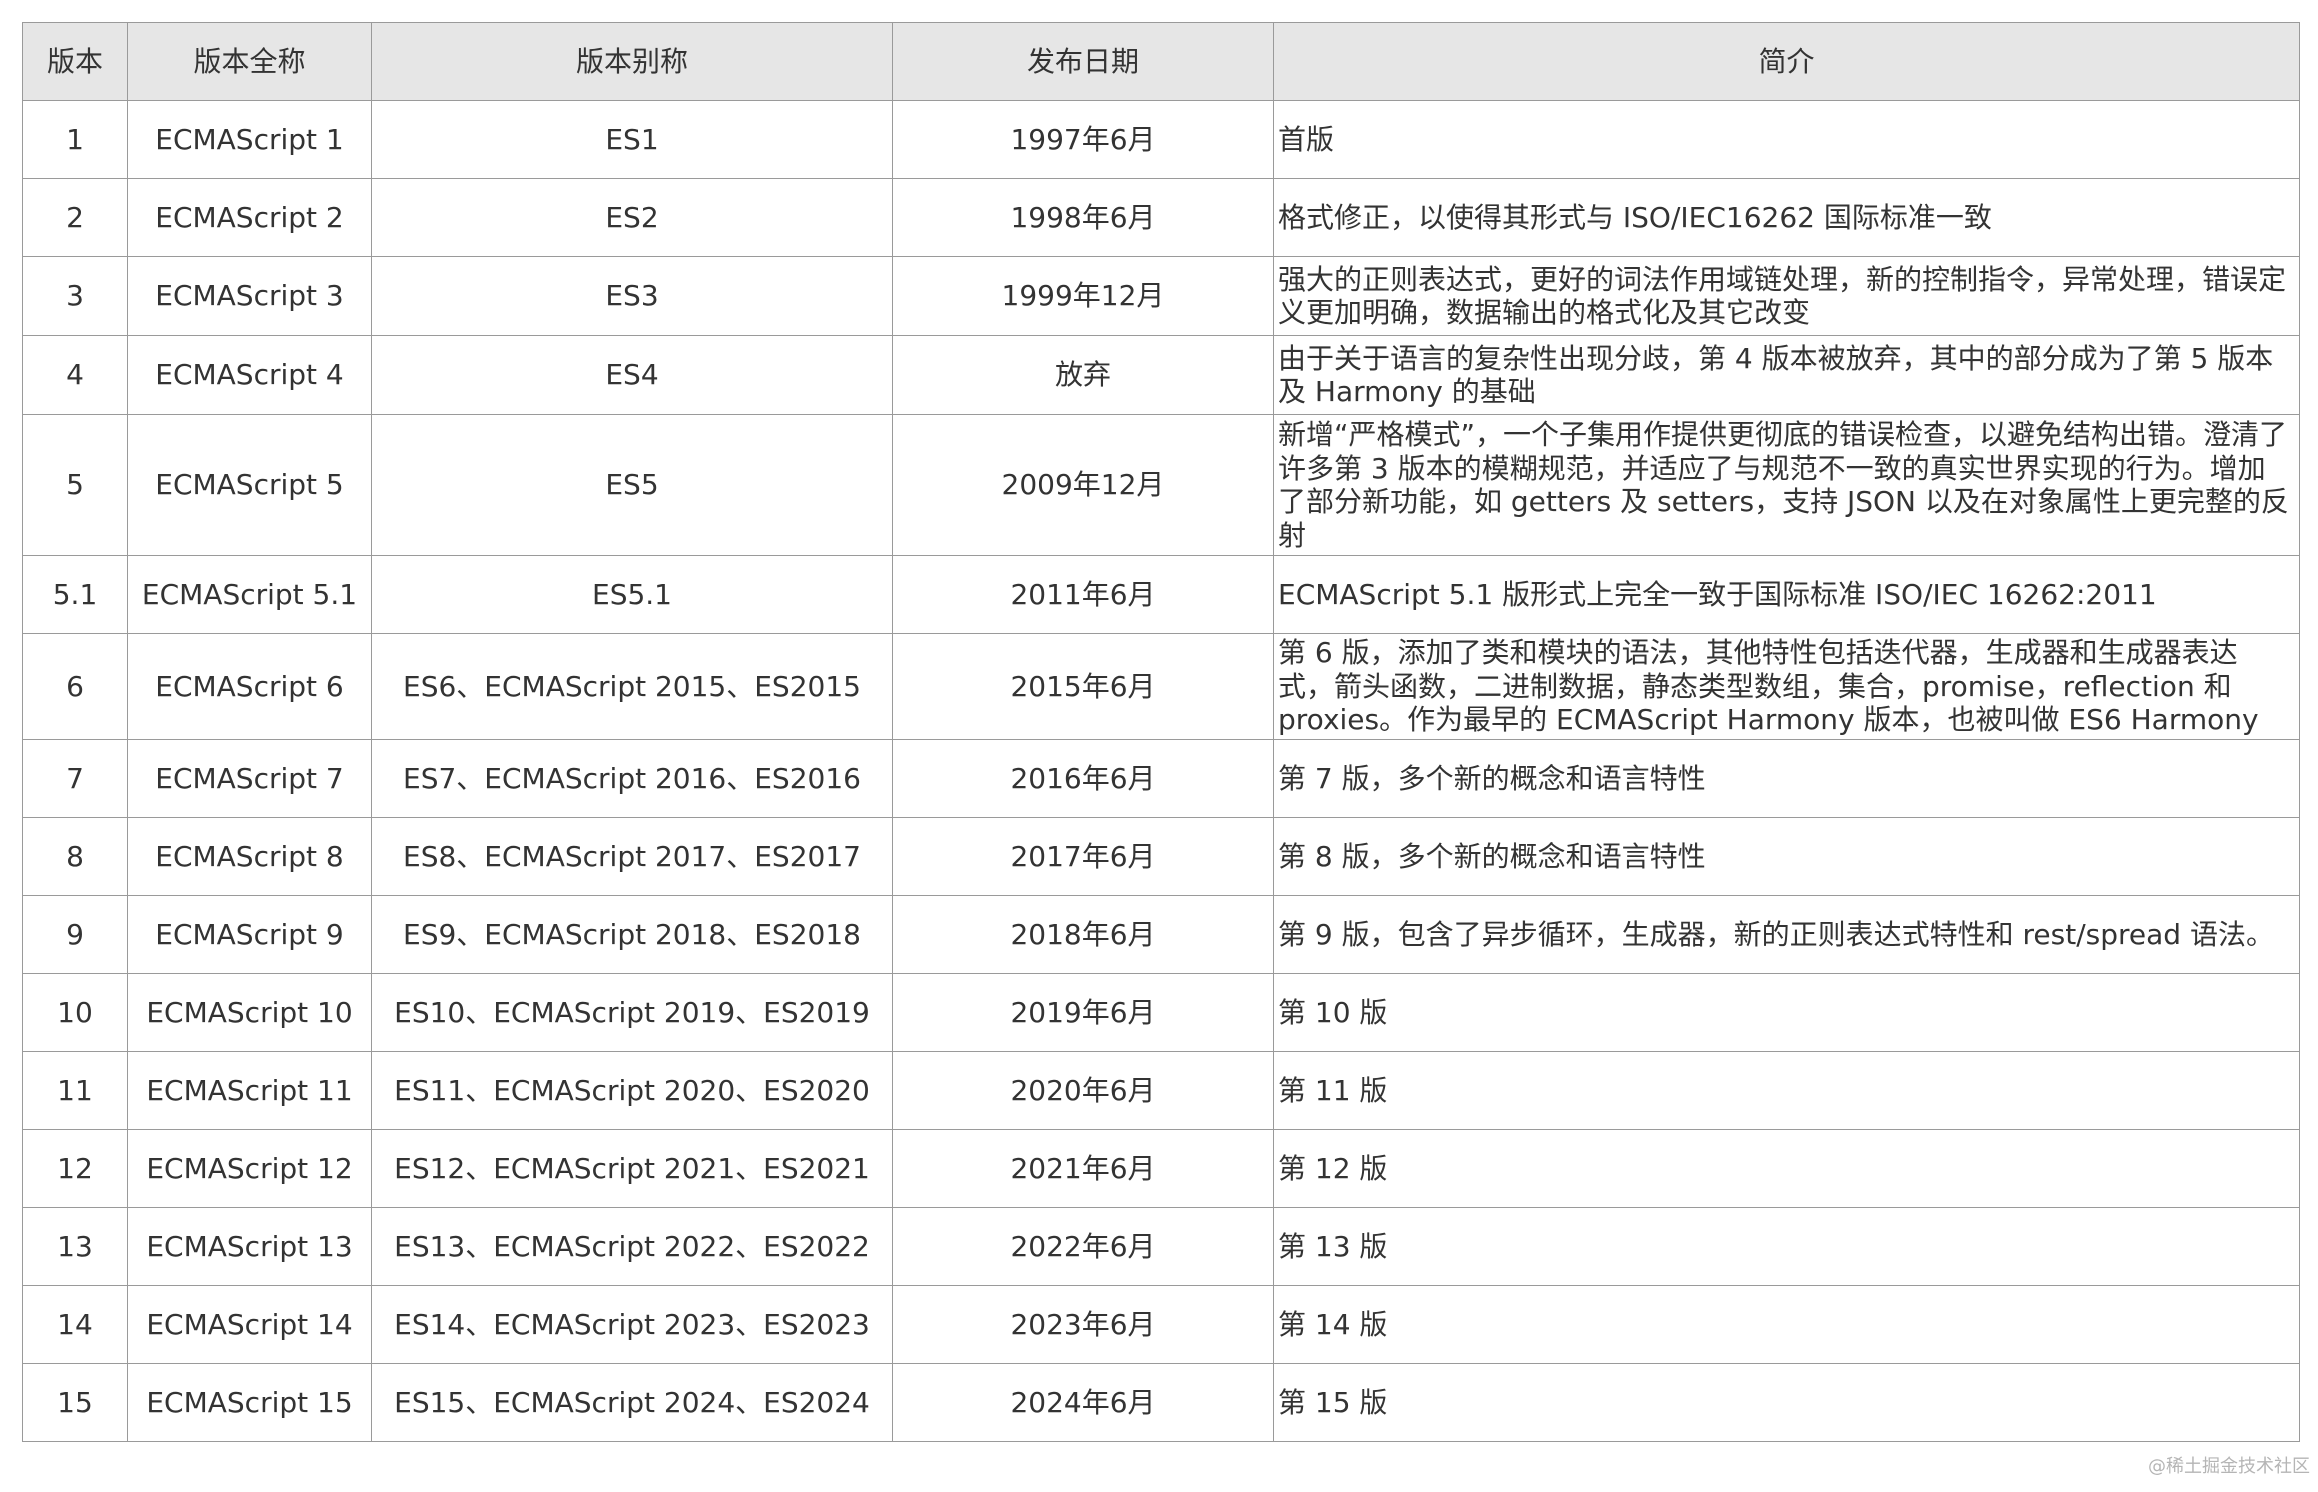  I want to click on cell-summary: 首版, so click(1786, 139).